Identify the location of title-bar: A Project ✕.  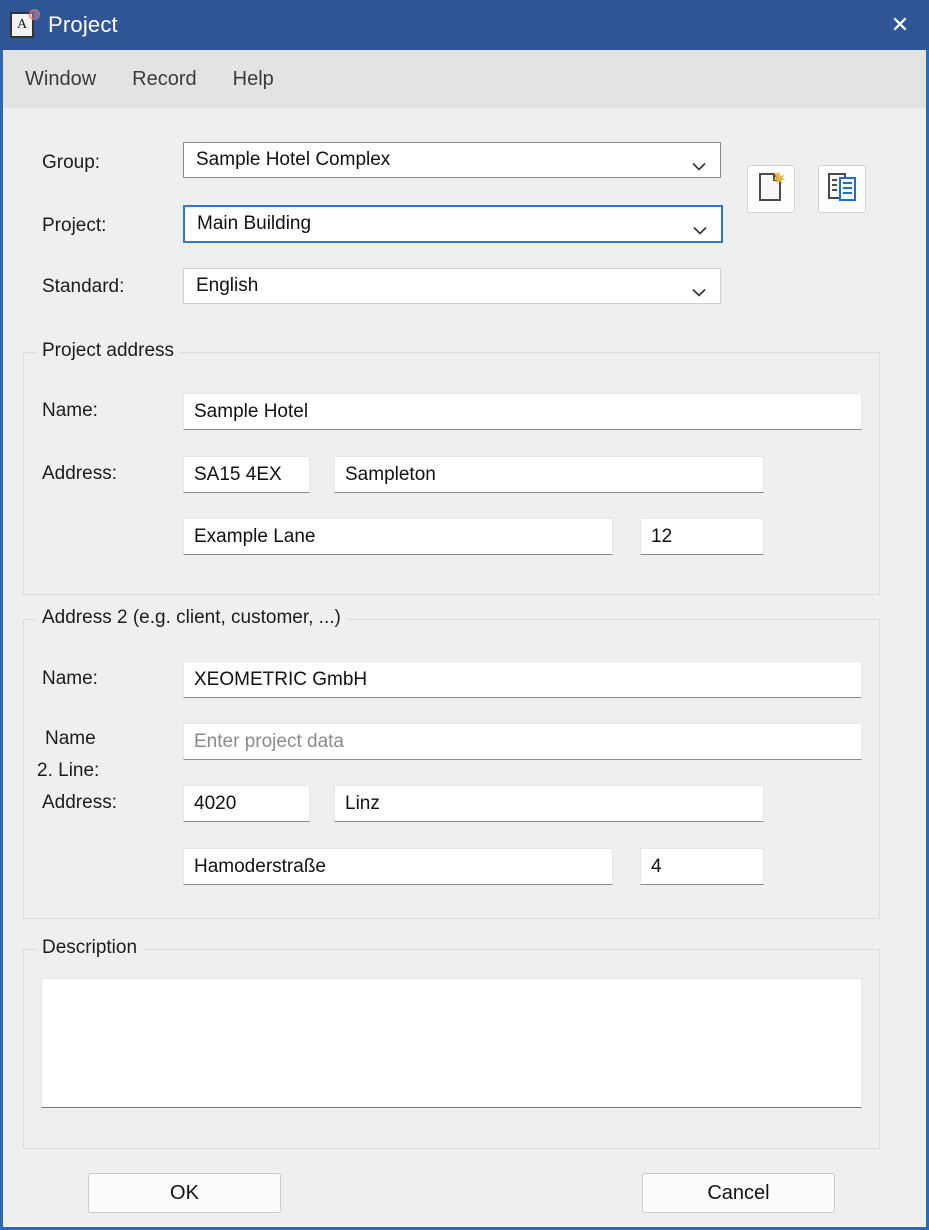
(464, 25).